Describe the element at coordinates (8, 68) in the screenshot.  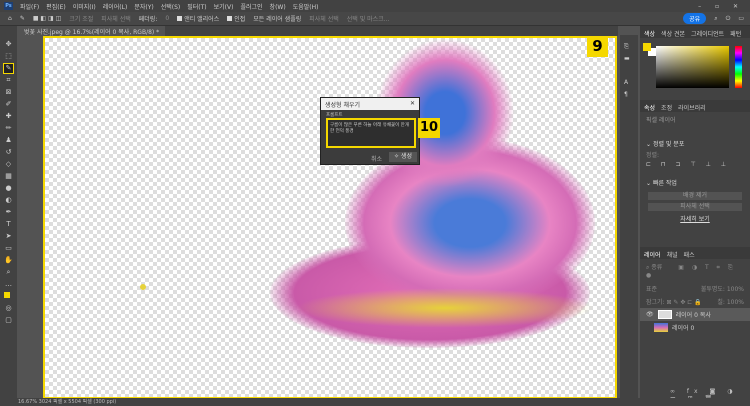
I see `magic-wand-tool-icon: ✎` at that location.